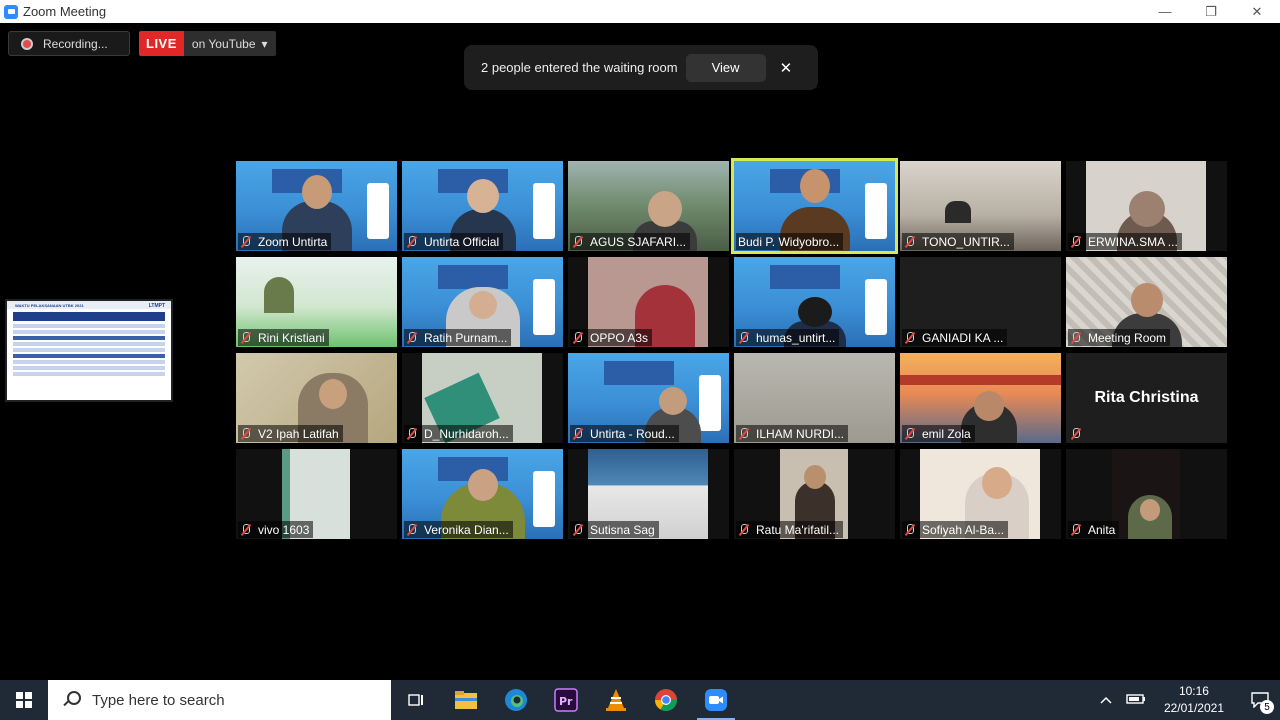 Image resolution: width=1280 pixels, height=720 pixels. What do you see at coordinates (89, 350) in the screenshot?
I see `shared-screen-thumbnail: WAKTU PELAKSANAAN UTBK 2021 LTMPT` at bounding box center [89, 350].